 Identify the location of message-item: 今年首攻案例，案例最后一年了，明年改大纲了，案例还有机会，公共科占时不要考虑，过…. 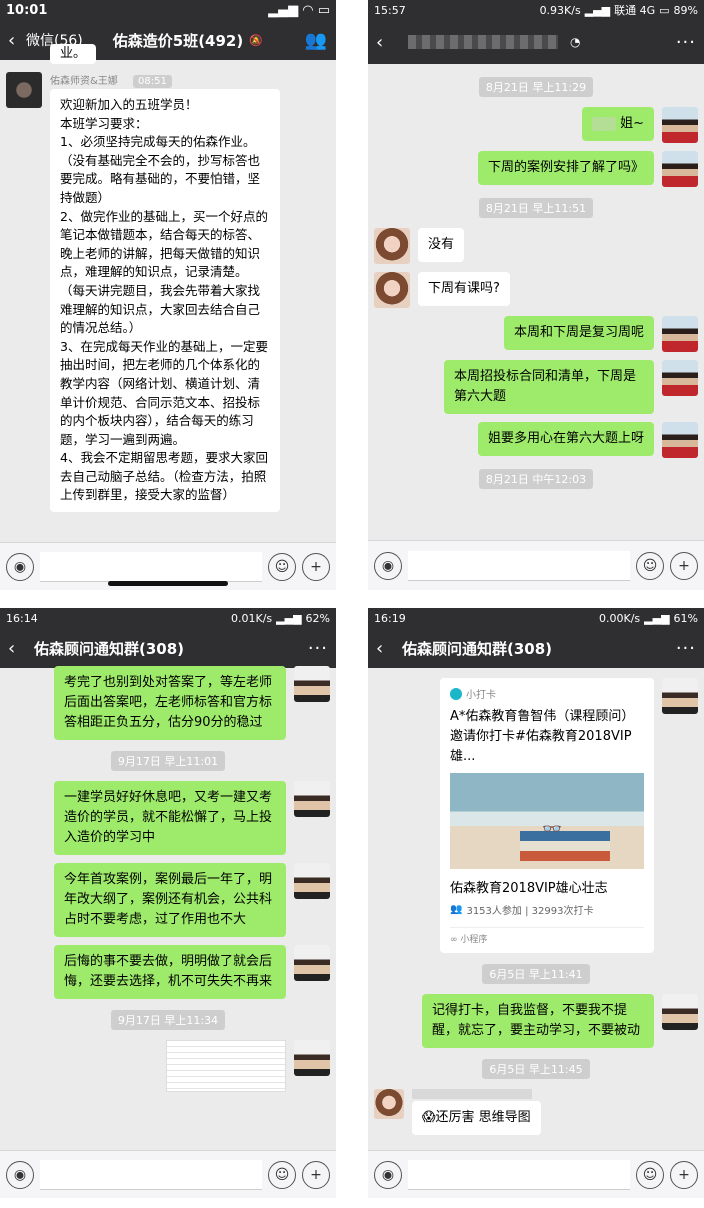
(168, 900).